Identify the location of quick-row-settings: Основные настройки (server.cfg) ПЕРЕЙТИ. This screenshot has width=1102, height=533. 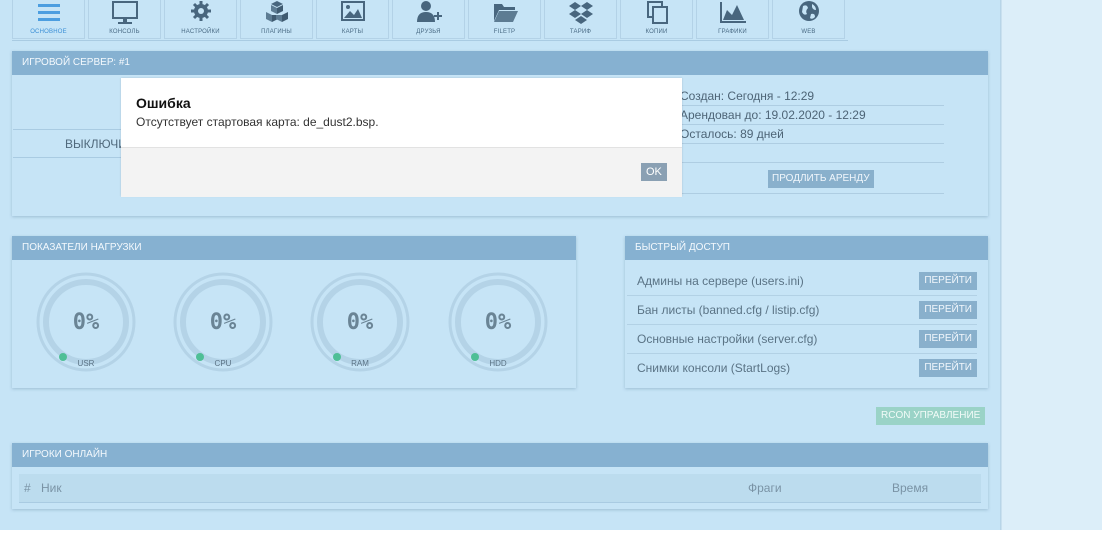
(802, 339).